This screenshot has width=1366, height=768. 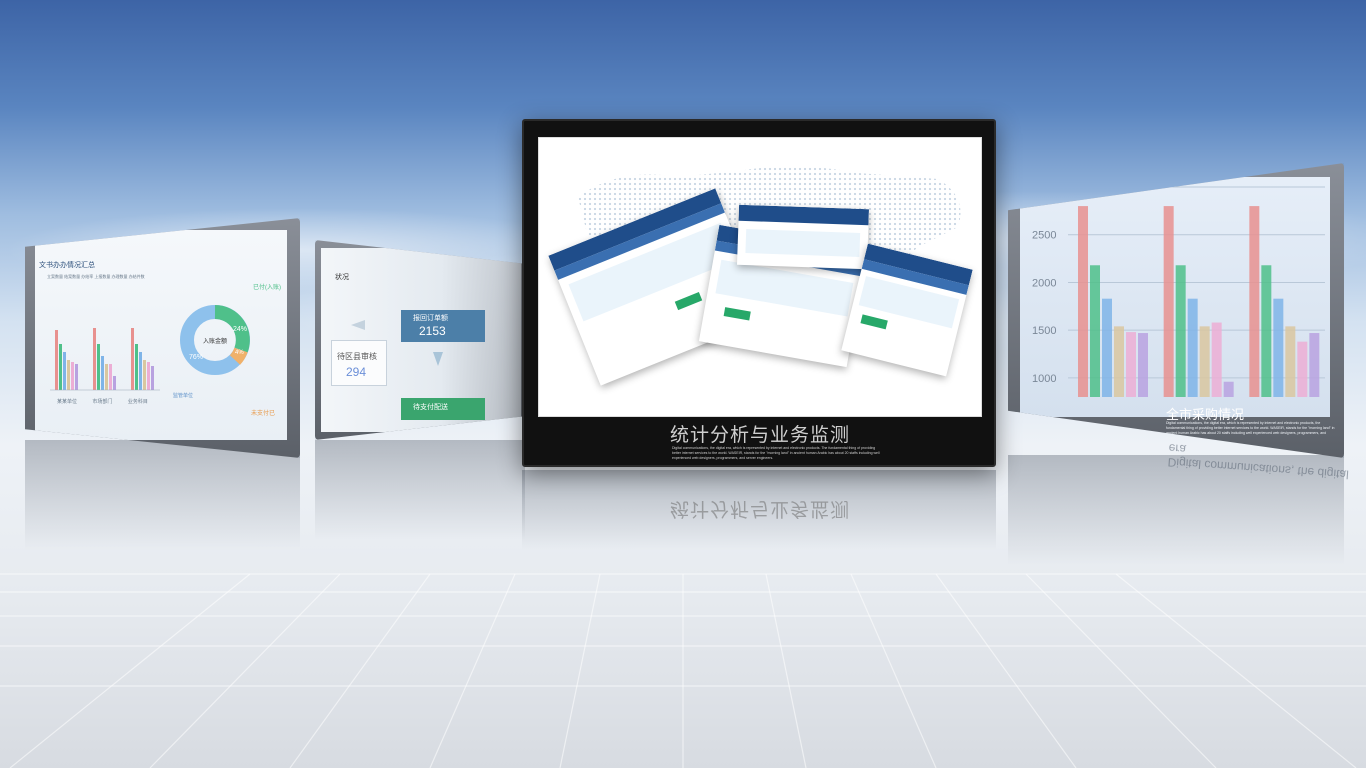 I want to click on x-label: 业务科目, so click(x=137, y=402).